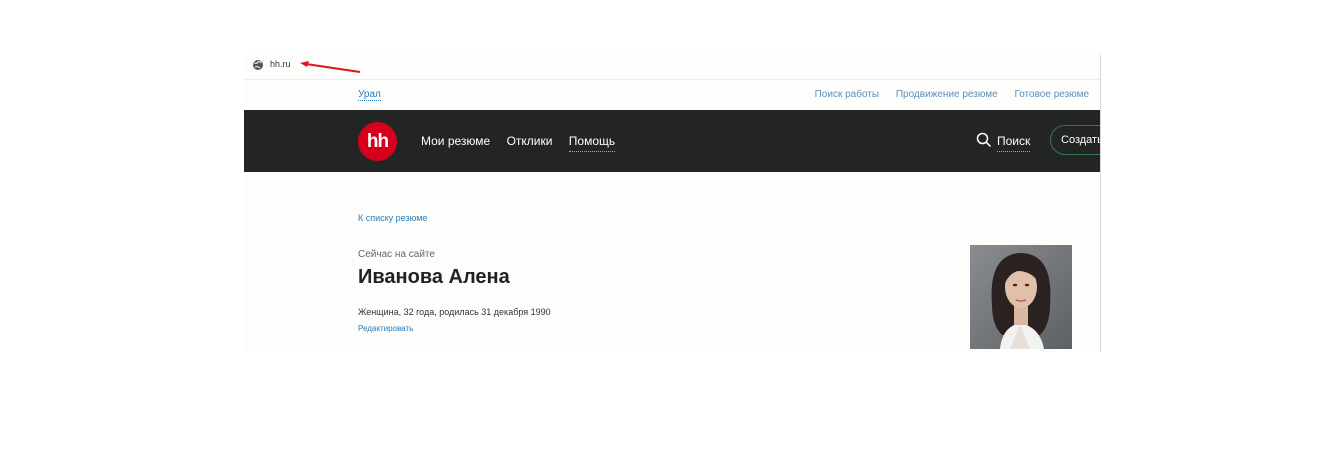  I want to click on search-label: Поиск, so click(1014, 143).